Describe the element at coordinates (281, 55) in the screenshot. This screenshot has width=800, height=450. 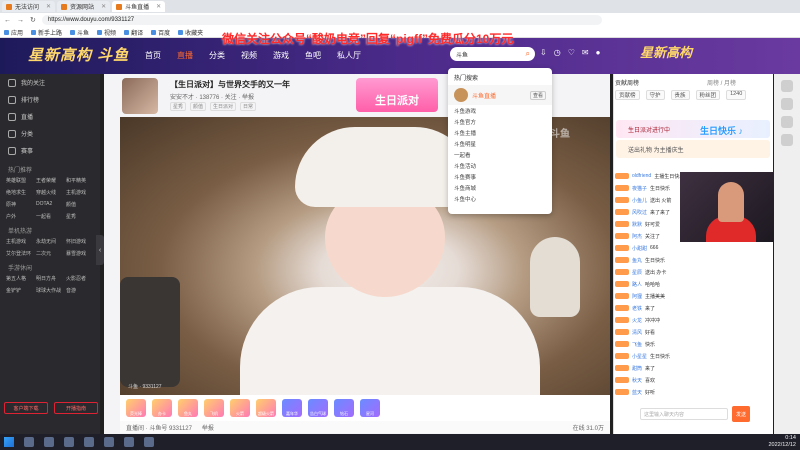
I see `nav-item-game: 游戏` at that location.